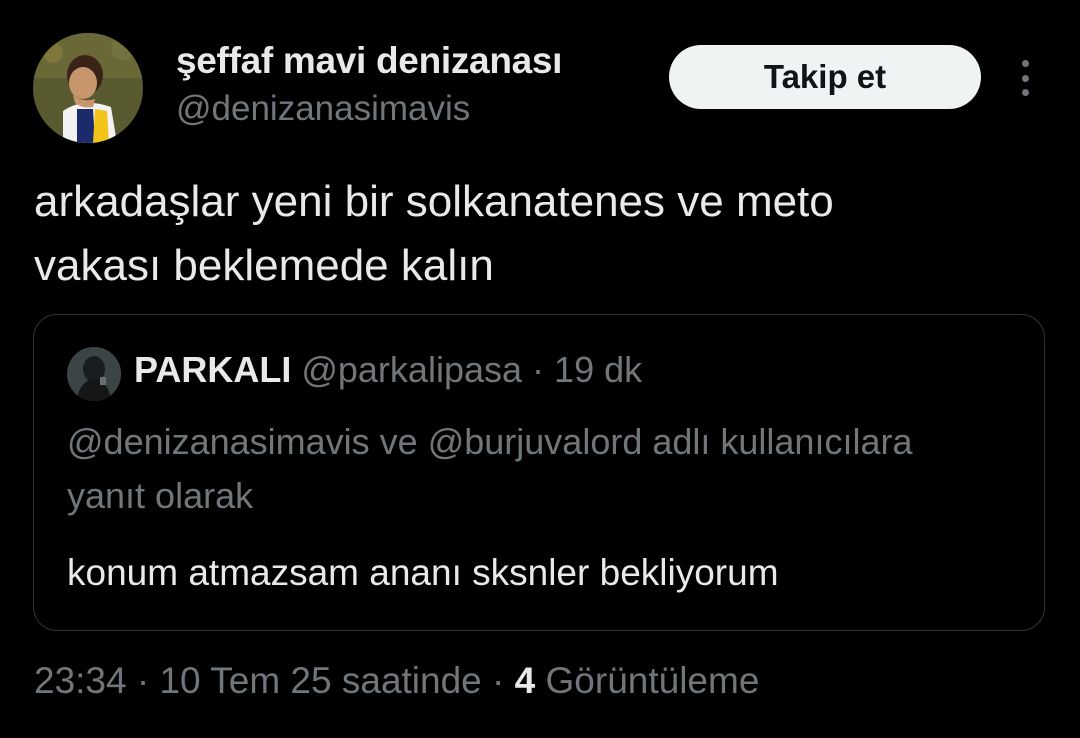  I want to click on author-avatar, so click(88, 88).